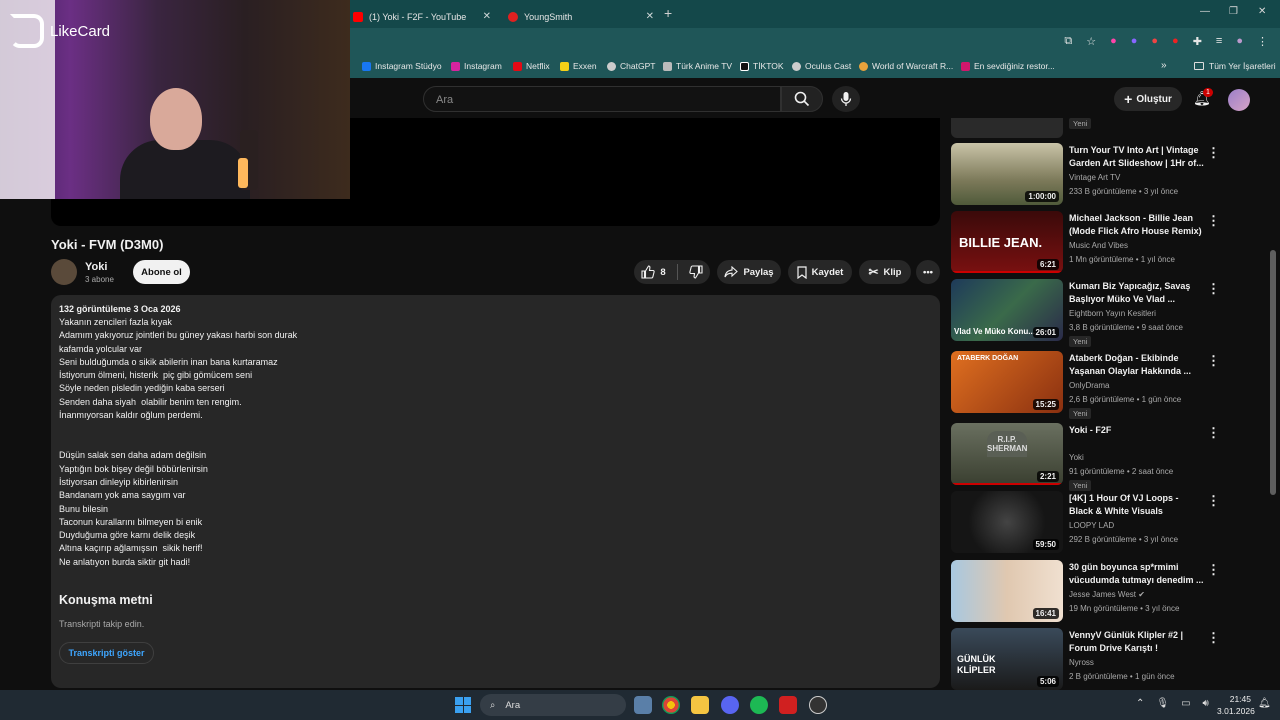  Describe the element at coordinates (820, 272) in the screenshot. I see `save-button: Kaydet` at that location.